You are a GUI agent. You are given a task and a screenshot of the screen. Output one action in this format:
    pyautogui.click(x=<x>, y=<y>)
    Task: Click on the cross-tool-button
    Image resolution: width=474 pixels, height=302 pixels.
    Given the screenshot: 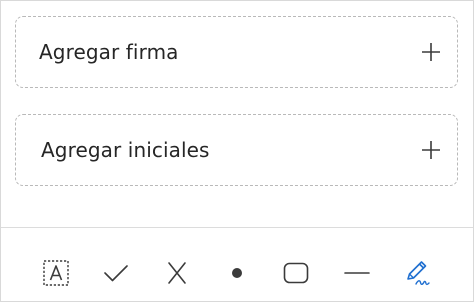 What is the action you would take?
    pyautogui.click(x=177, y=273)
    